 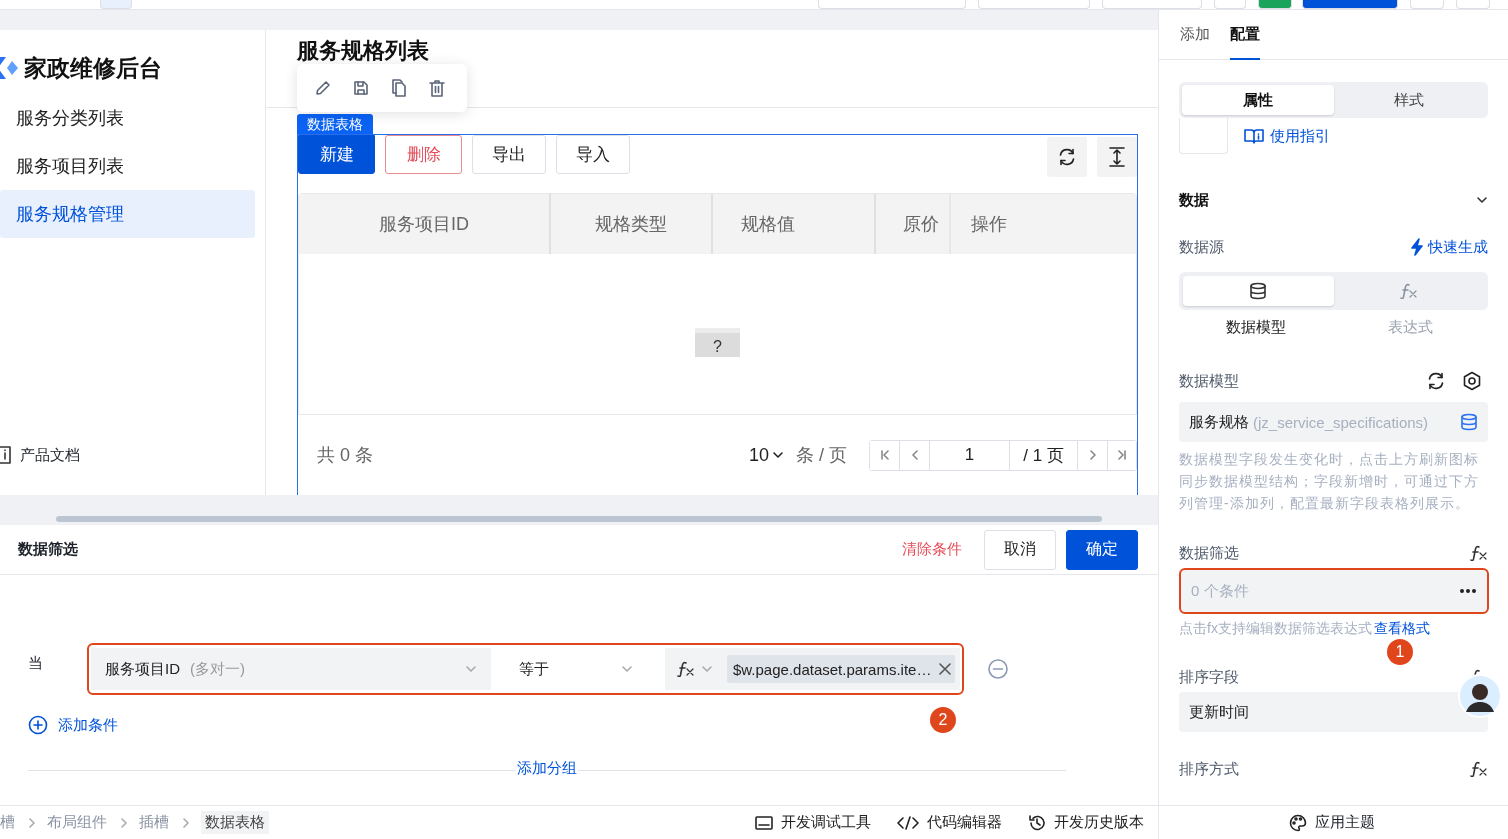 I want to click on field-name: 服务项目ID, so click(x=142, y=669).